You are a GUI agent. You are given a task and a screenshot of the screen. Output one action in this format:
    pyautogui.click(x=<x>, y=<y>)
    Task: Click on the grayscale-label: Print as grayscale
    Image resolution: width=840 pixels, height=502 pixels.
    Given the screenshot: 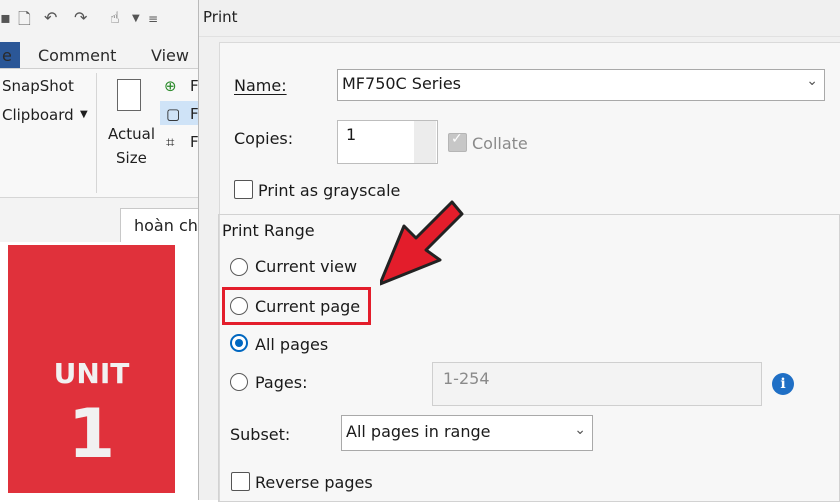 What is the action you would take?
    pyautogui.click(x=329, y=190)
    